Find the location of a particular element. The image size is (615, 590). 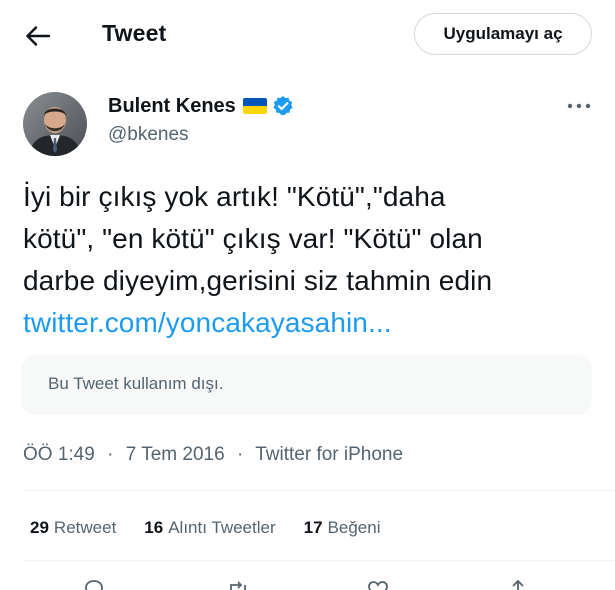

tweet-date: 7 Tem 2016 is located at coordinates (175, 454).